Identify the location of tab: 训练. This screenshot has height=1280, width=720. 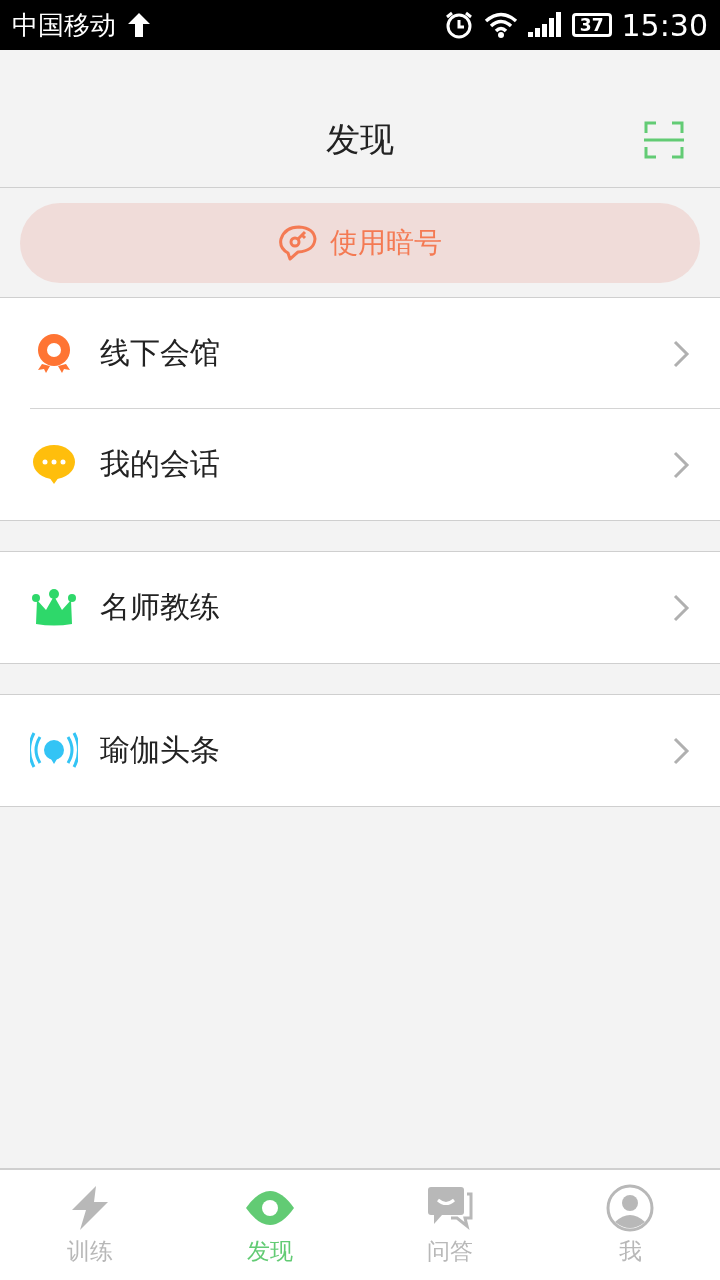
(90, 1225).